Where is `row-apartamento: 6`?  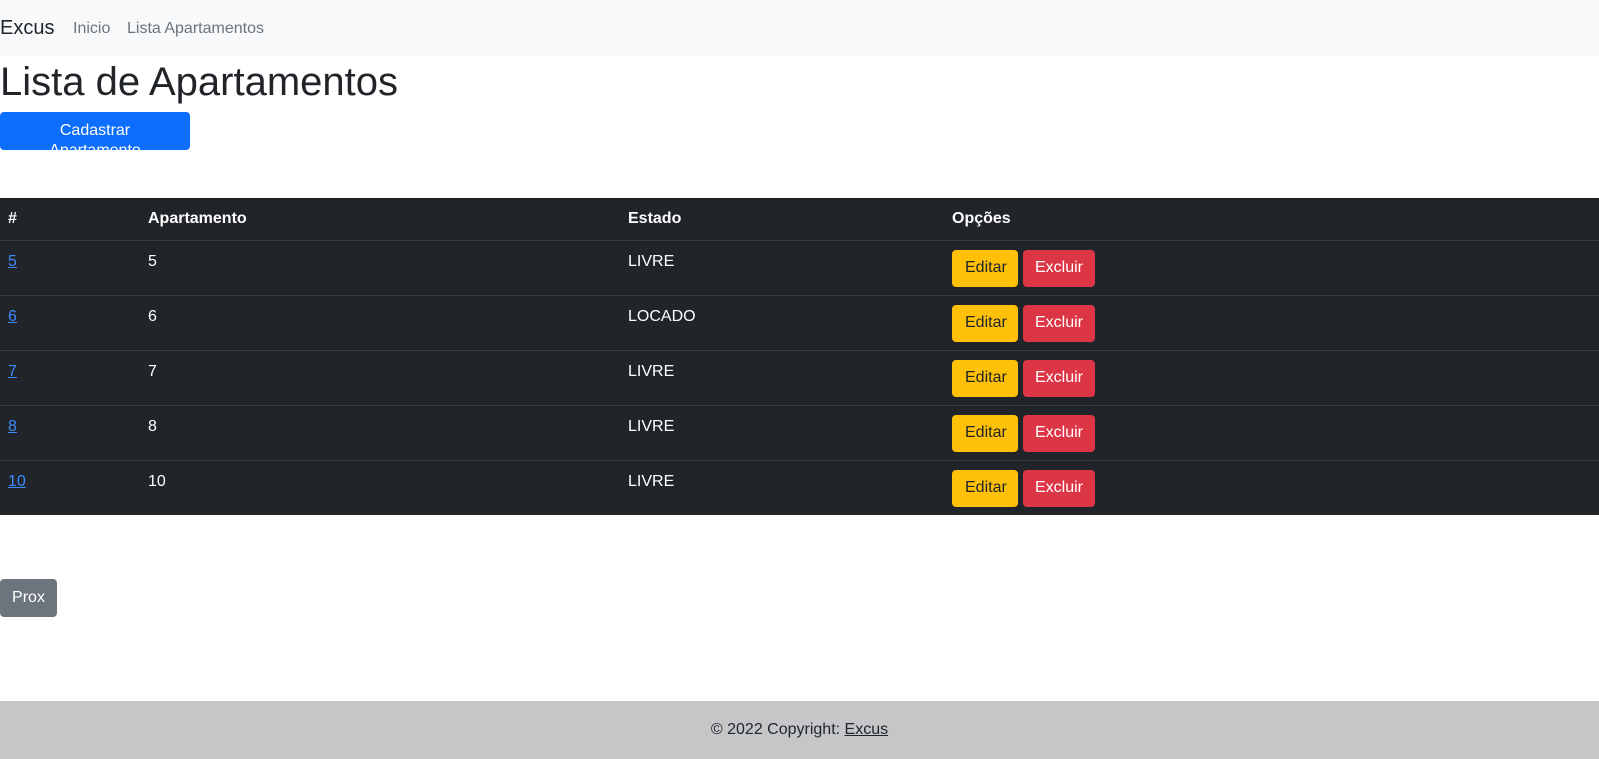
row-apartamento: 6 is located at coordinates (380, 323).